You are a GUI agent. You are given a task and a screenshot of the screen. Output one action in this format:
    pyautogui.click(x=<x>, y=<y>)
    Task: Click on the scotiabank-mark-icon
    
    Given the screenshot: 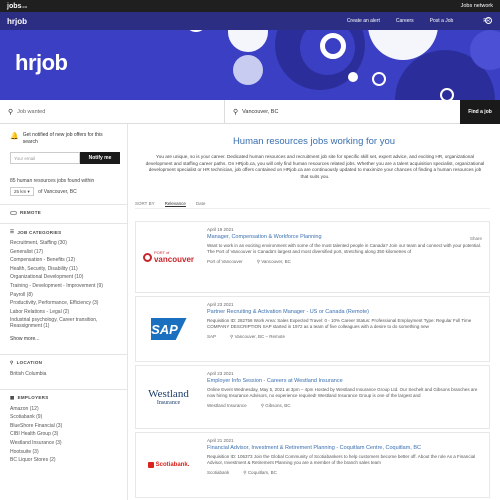 What is the action you would take?
    pyautogui.click(x=150, y=465)
    